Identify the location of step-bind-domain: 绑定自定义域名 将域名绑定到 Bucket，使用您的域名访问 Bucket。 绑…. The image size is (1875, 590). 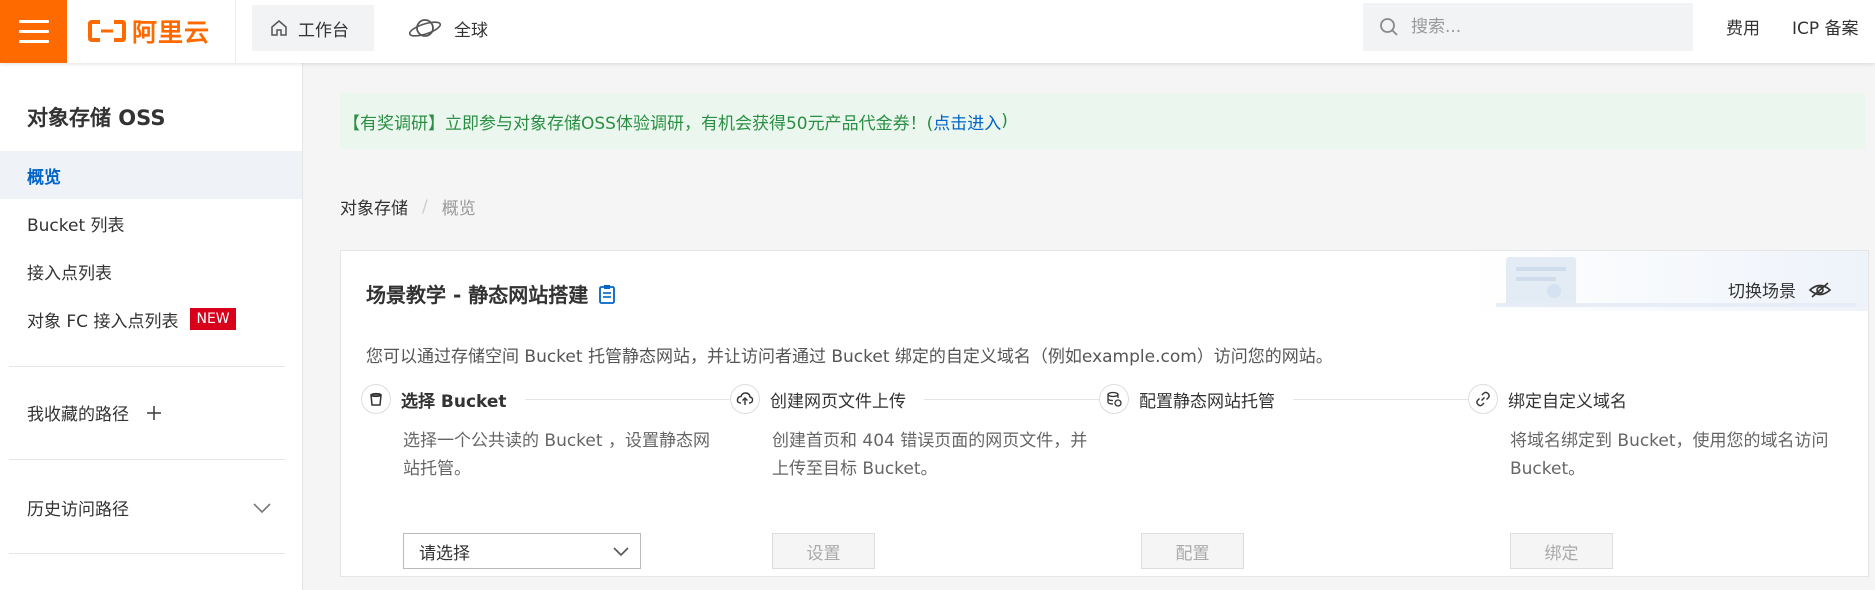
(1653, 476).